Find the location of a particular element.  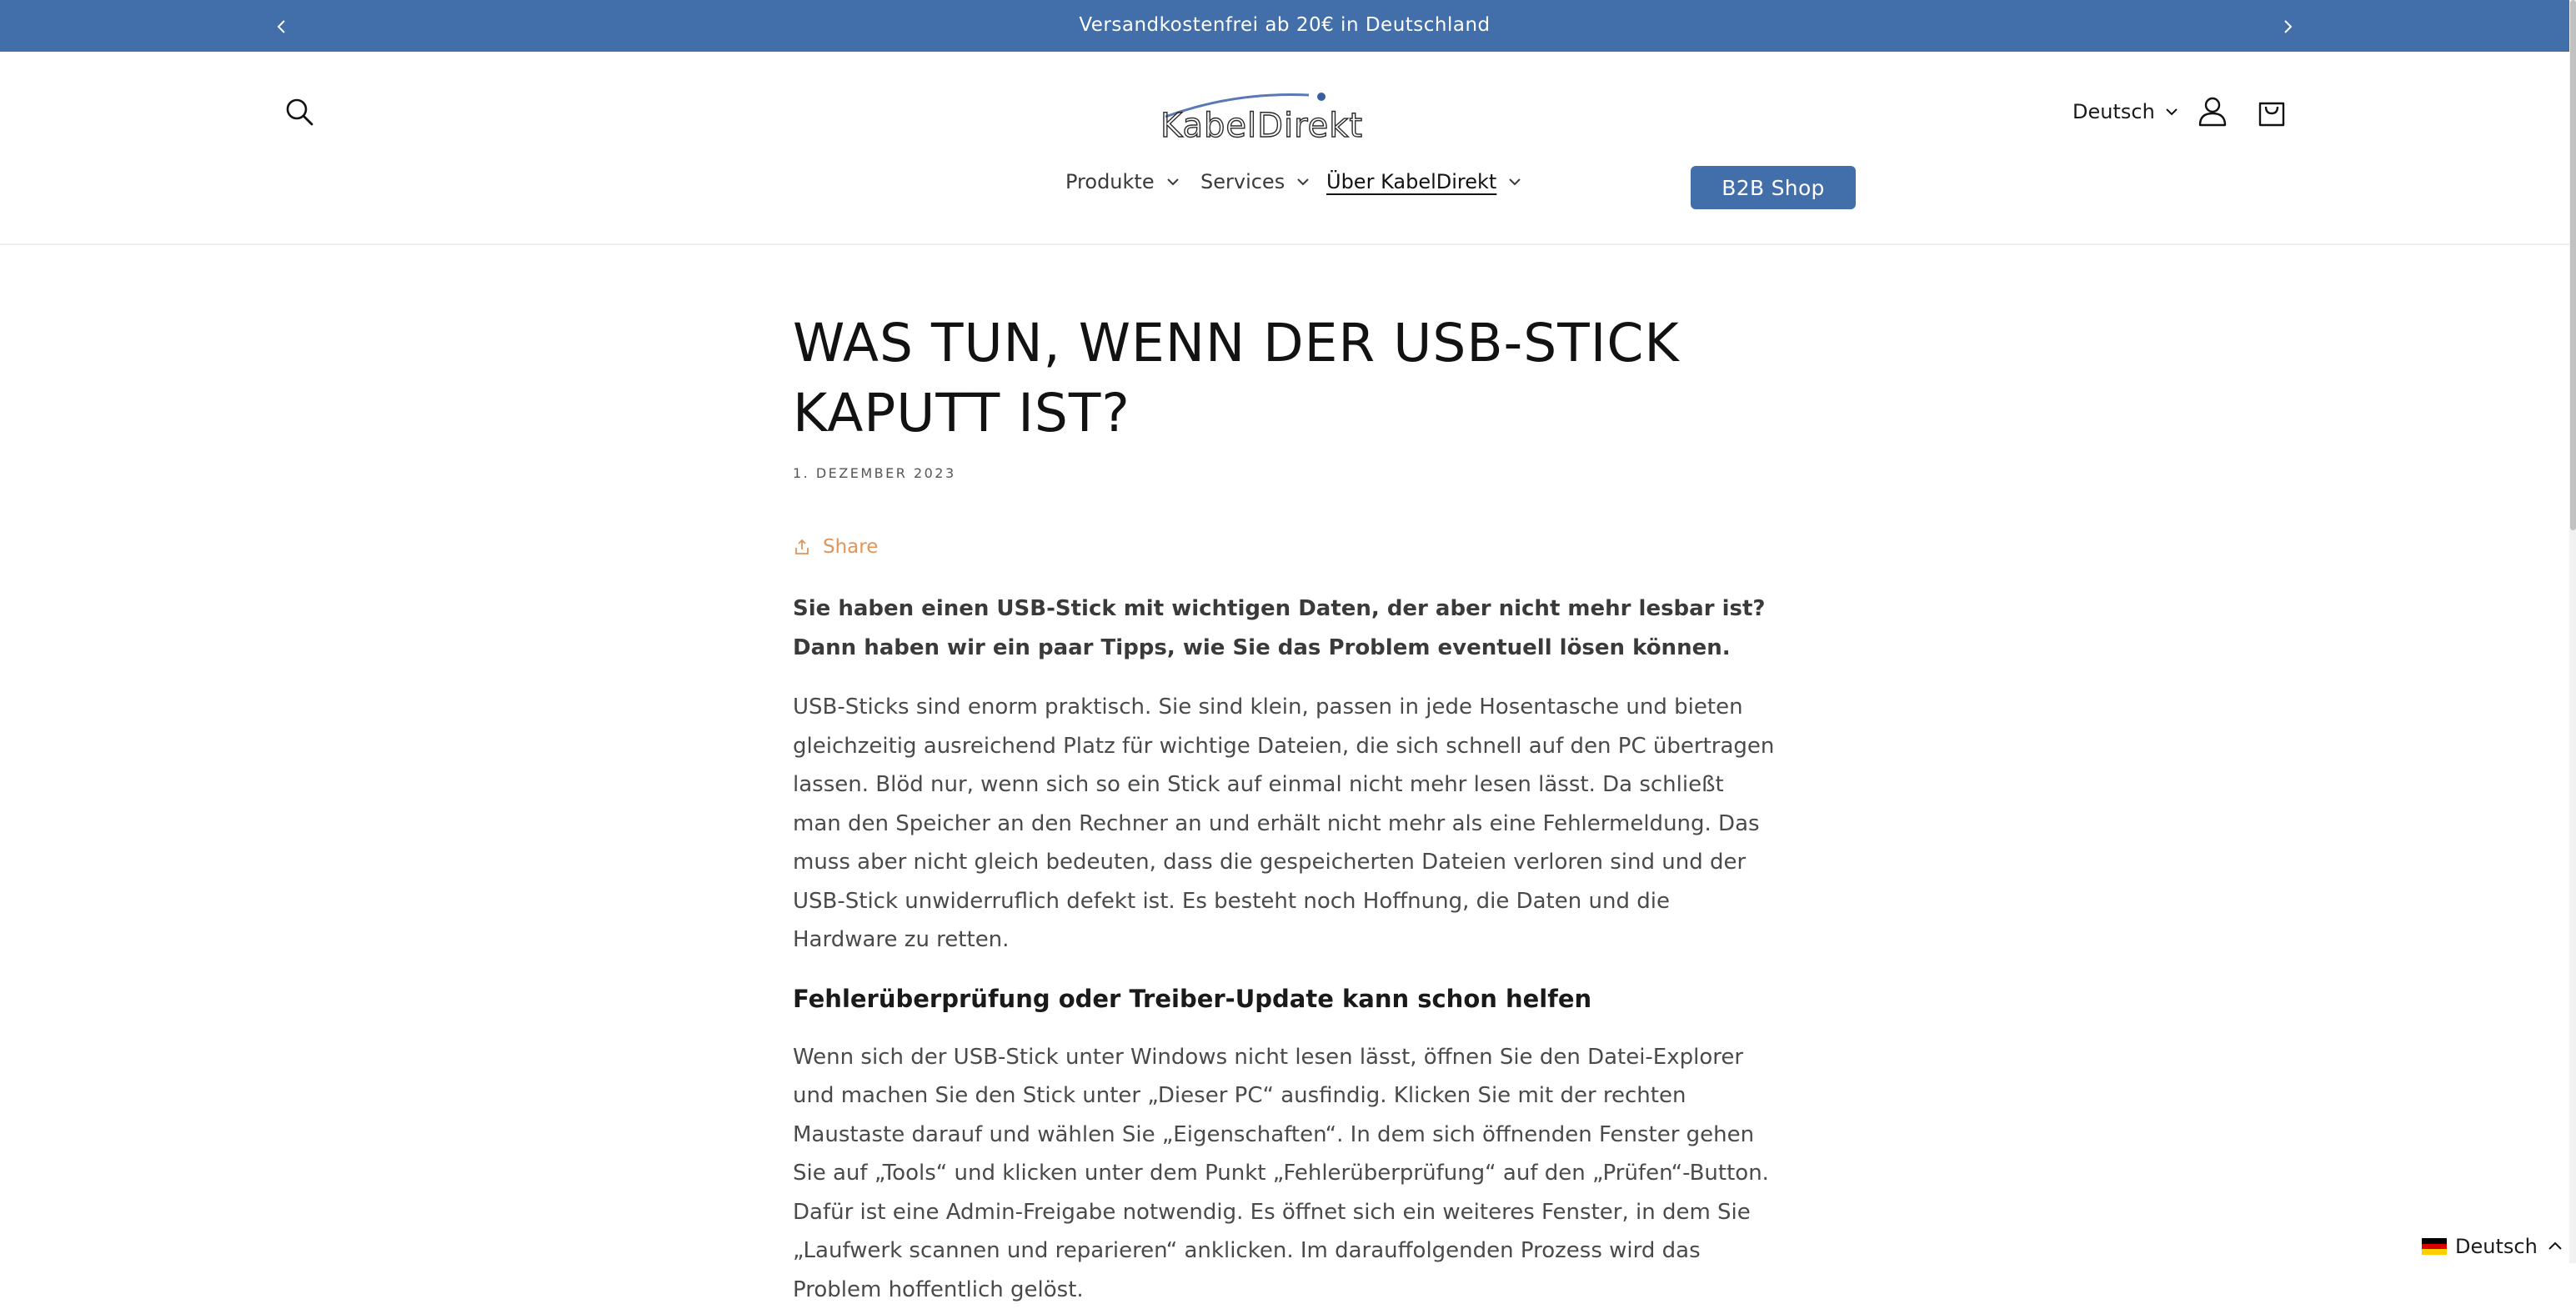

language-selector-label: Deutsch is located at coordinates (2113, 112).